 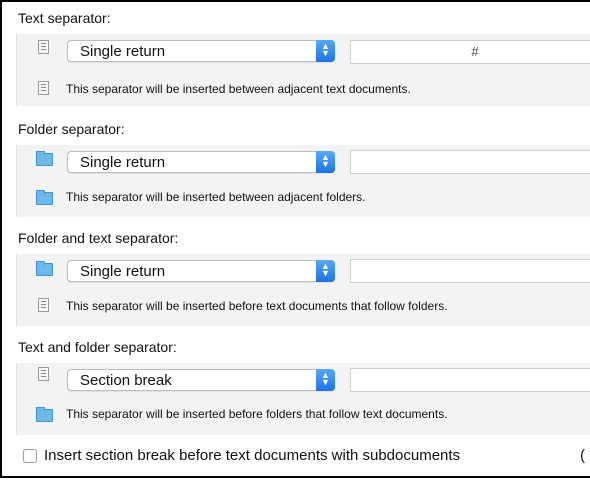 I want to click on separator-type-select: Section break ▲ ▼, so click(x=201, y=380).